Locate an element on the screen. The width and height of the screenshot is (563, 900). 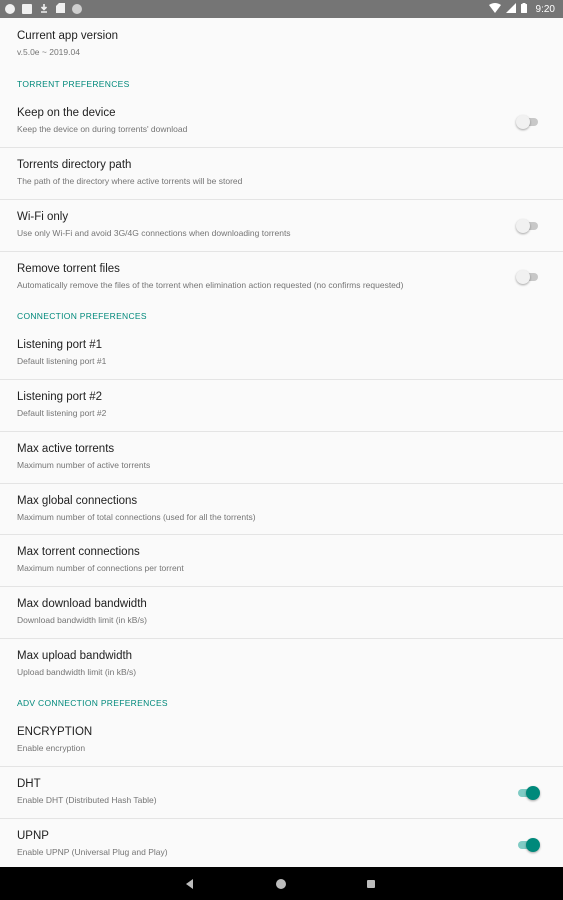
pref-summary: Enable DHT (Distributed Hash Table) is located at coordinates (87, 800).